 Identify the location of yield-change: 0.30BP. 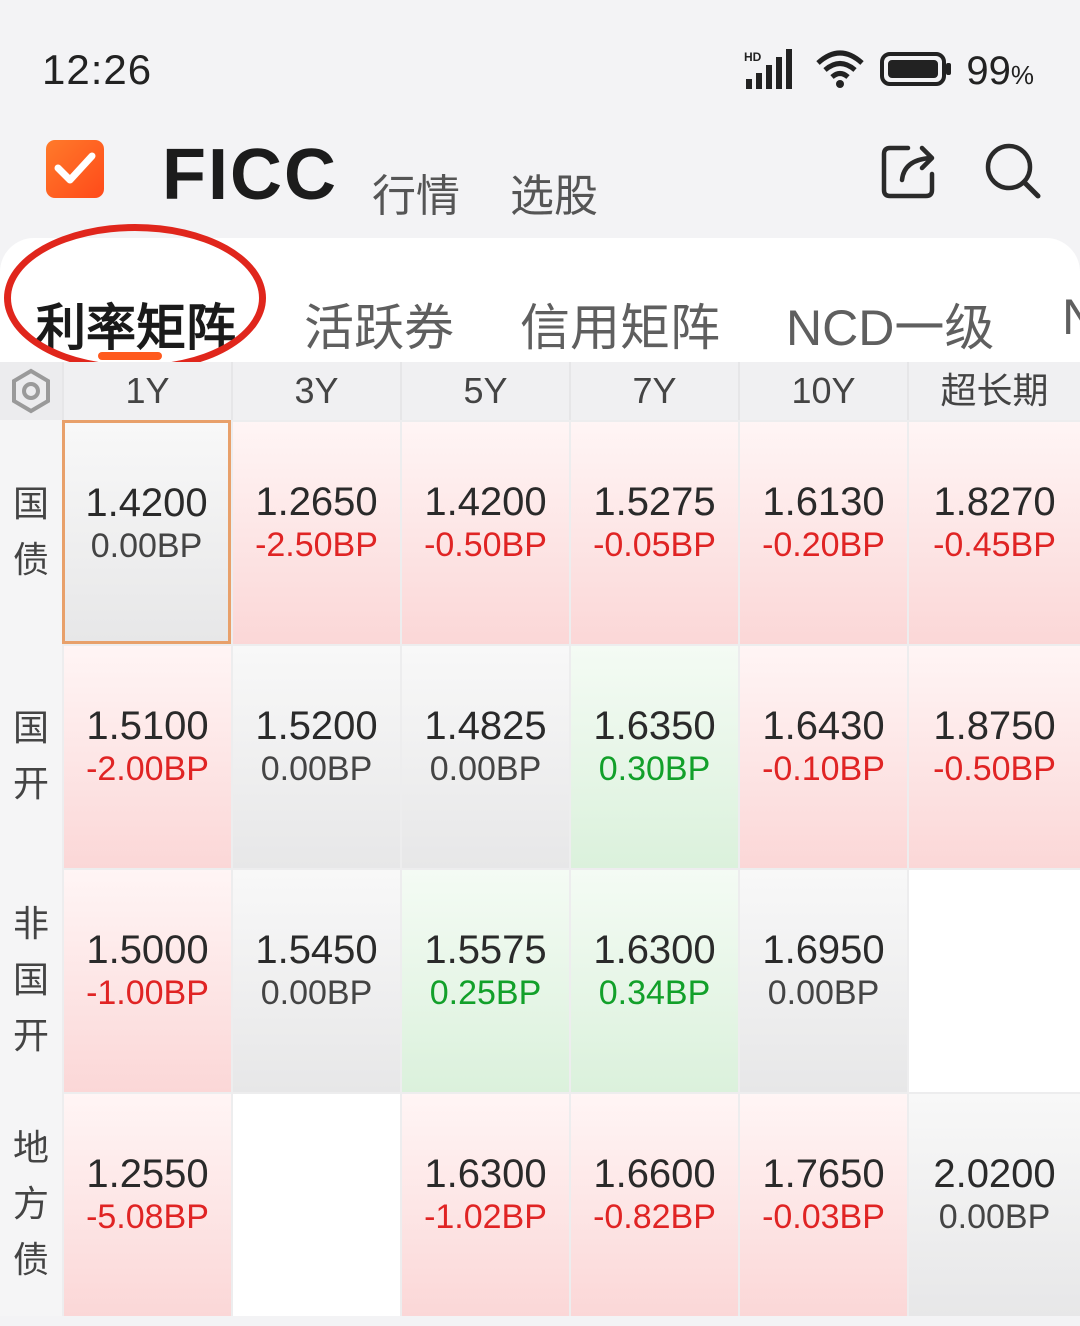
(654, 769).